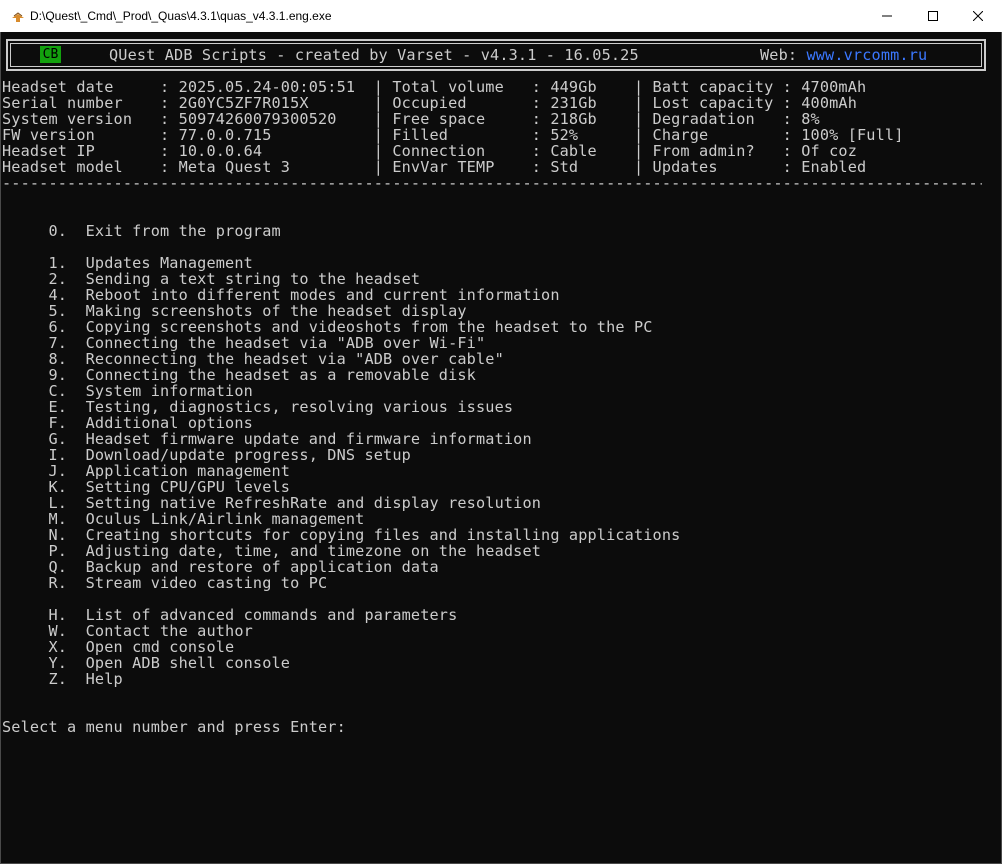  I want to click on command-prompt: Select a menu number and press Enter:, so click(174, 727).